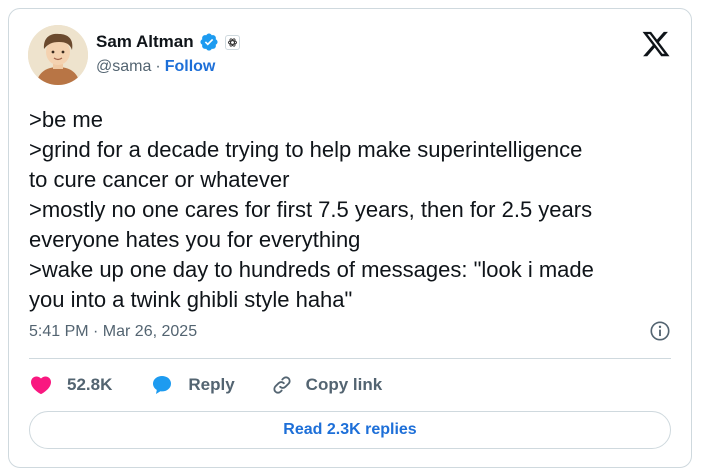 This screenshot has width=701, height=475. Describe the element at coordinates (191, 299) in the screenshot. I see `tweet-line: you into a twink ghibli style haha"` at that location.